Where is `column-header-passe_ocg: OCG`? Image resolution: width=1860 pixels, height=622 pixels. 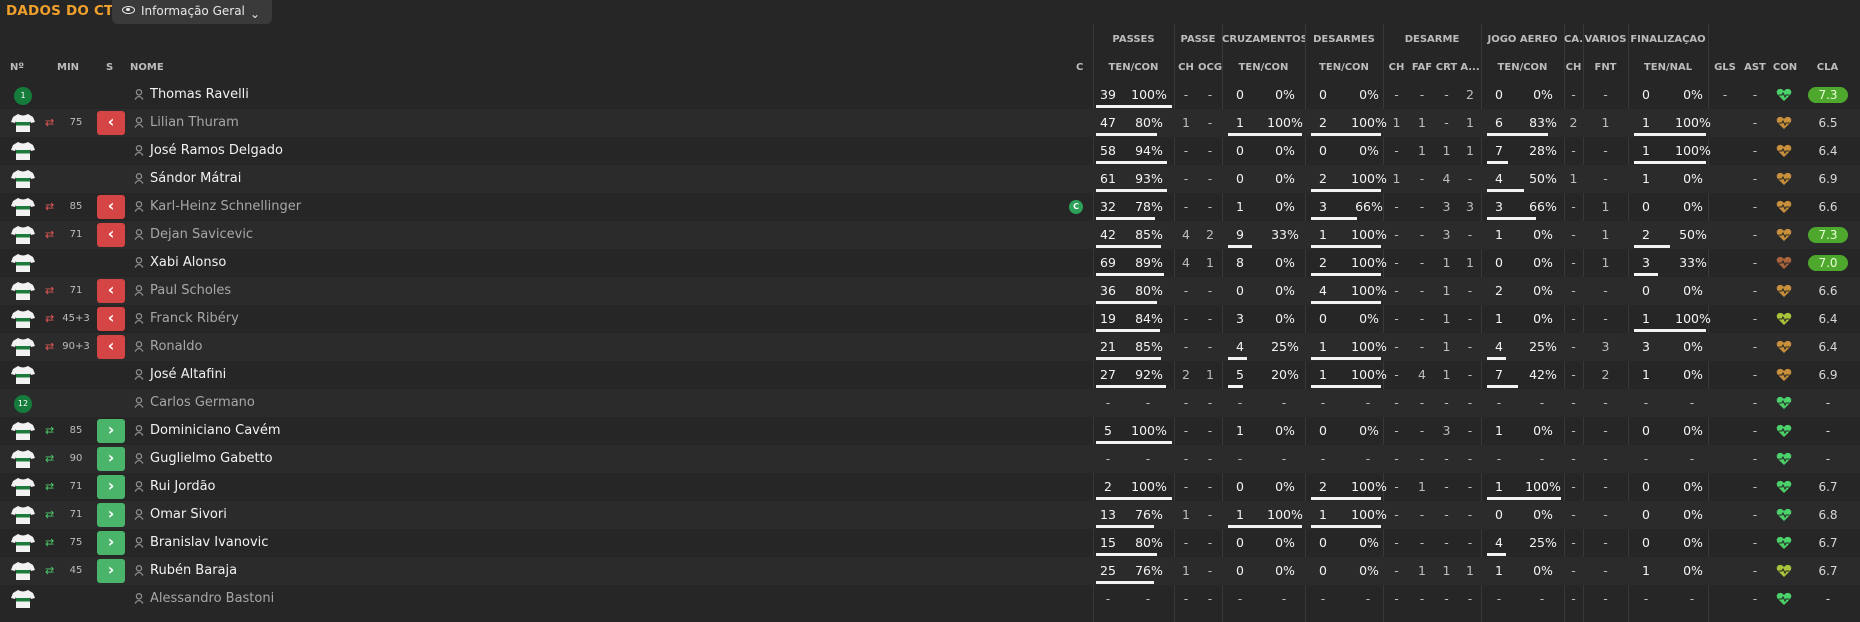 column-header-passe_ocg: OCG is located at coordinates (1210, 67).